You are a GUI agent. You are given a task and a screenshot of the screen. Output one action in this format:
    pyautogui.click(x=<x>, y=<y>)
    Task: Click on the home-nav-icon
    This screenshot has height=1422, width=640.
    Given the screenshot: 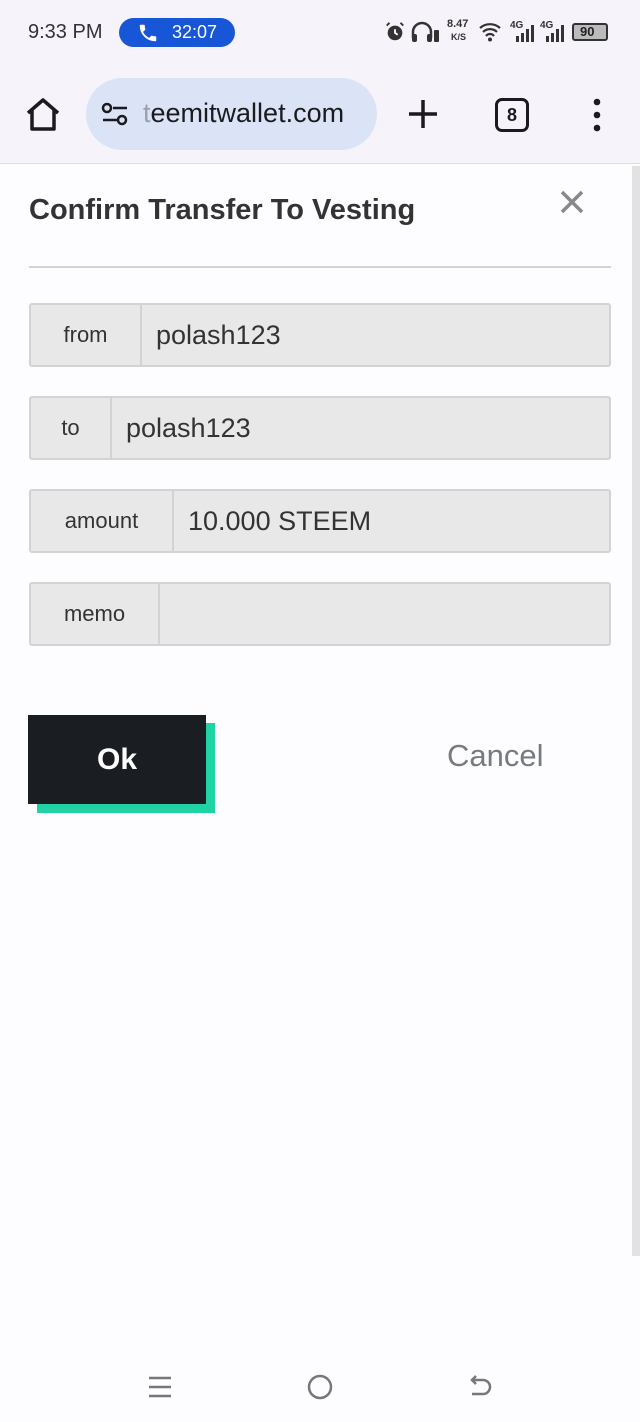 What is the action you would take?
    pyautogui.click(x=320, y=1387)
    